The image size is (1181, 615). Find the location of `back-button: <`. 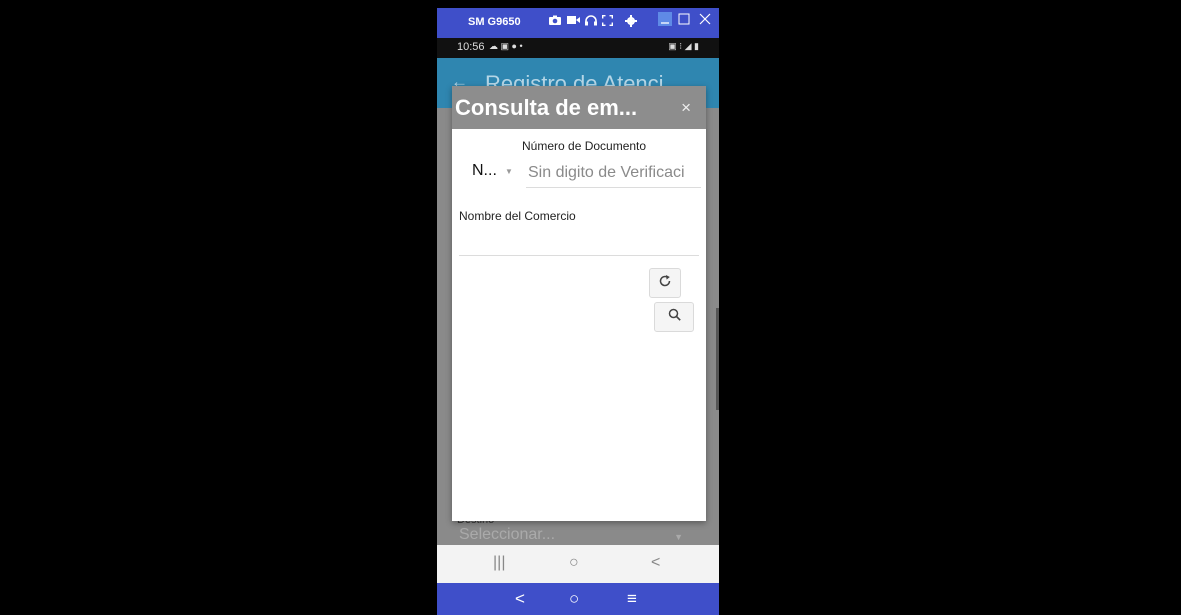

back-button: < is located at coordinates (655, 563).